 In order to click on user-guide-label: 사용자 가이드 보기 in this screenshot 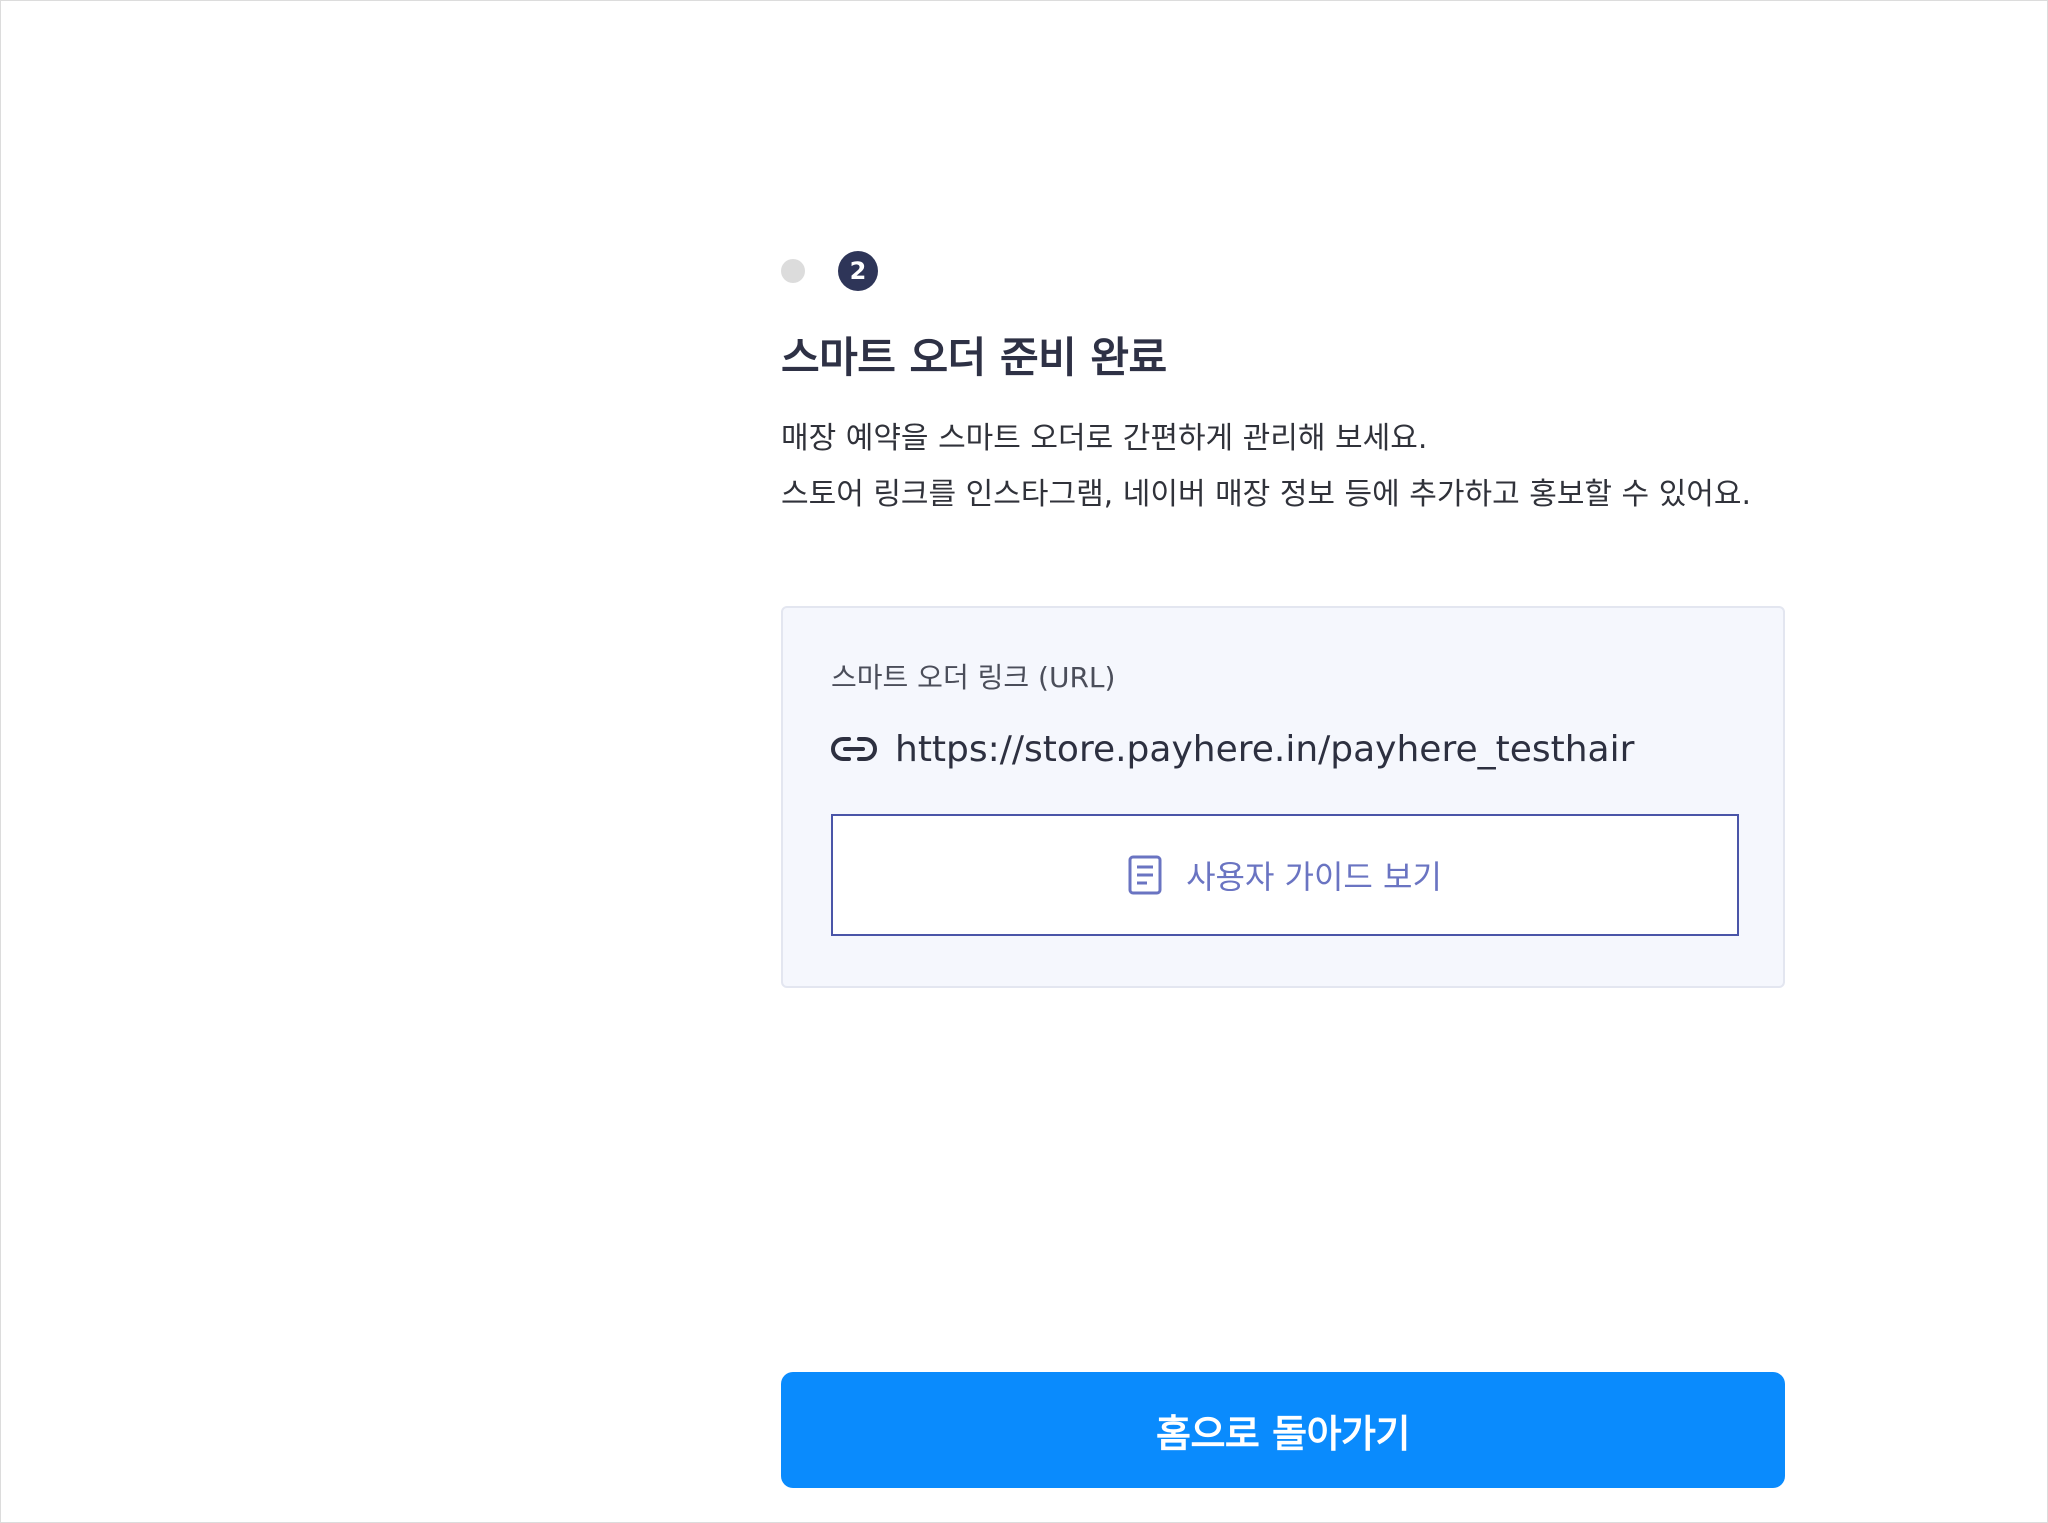, I will do `click(1314, 877)`.